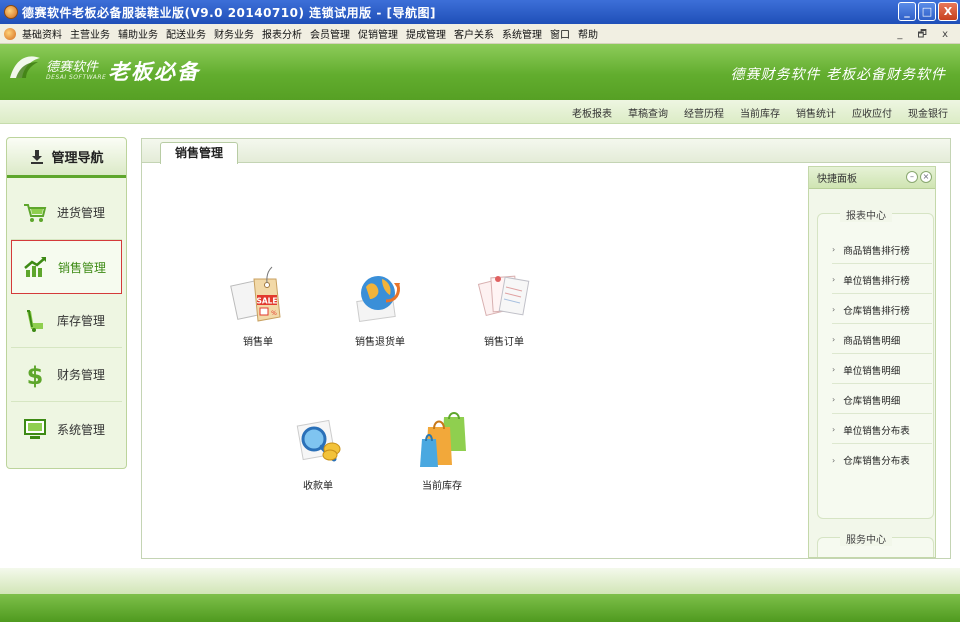  Describe the element at coordinates (35, 321) in the screenshot. I see `truck-icon` at that location.